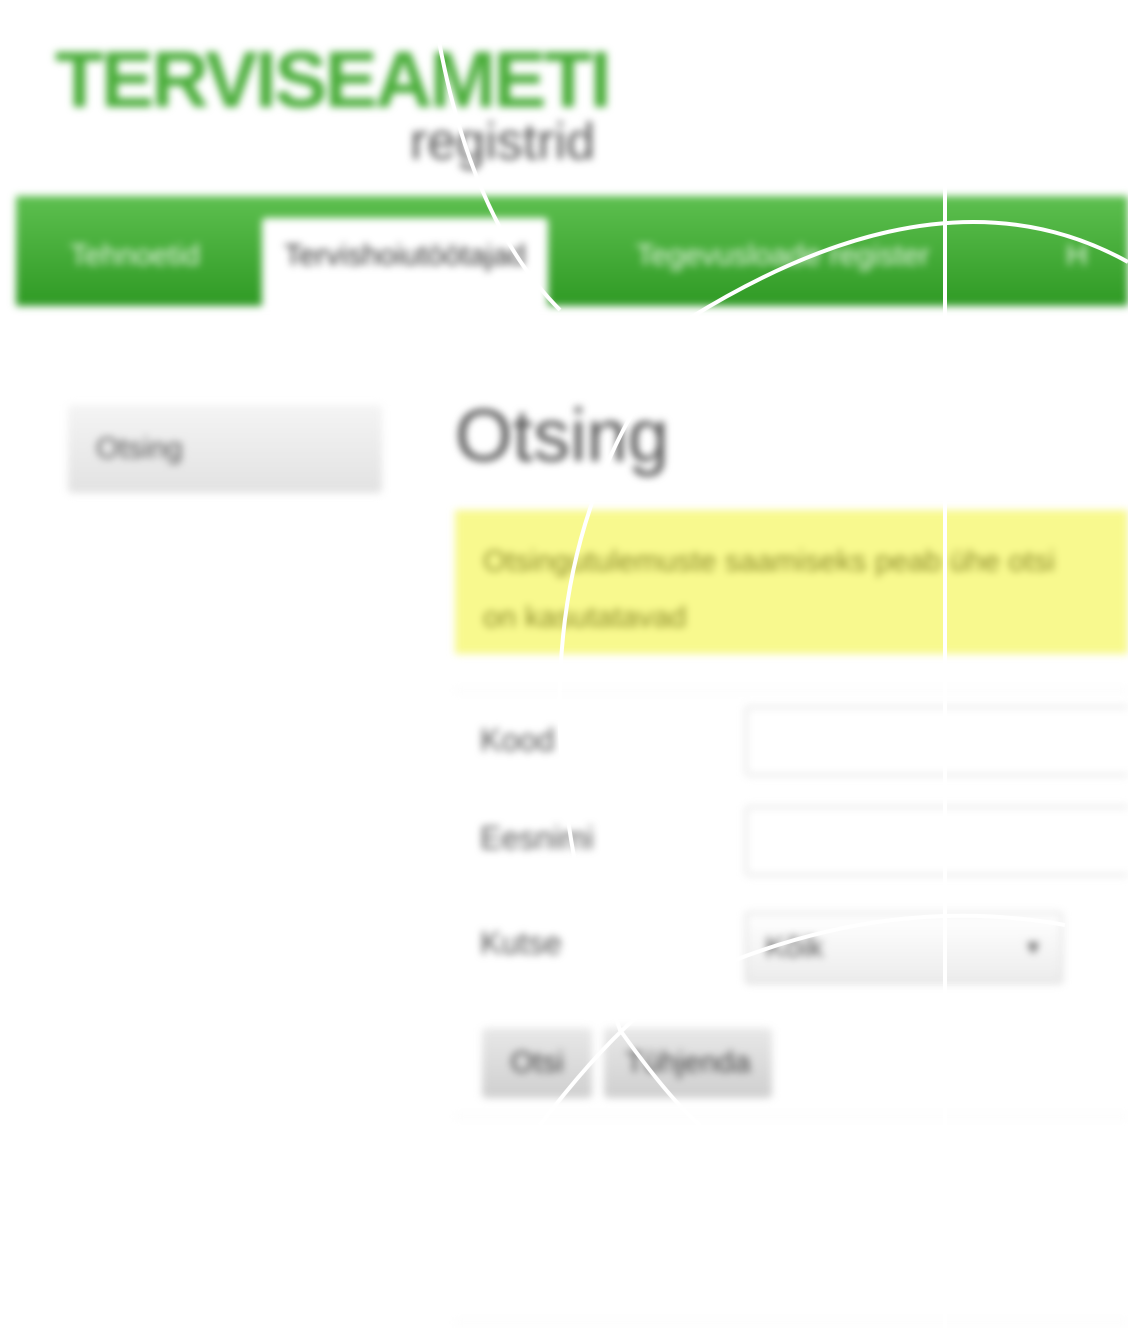 The width and height of the screenshot is (1128, 1328). Describe the element at coordinates (688, 1063) in the screenshot. I see `reset-button: Tühjenda` at that location.